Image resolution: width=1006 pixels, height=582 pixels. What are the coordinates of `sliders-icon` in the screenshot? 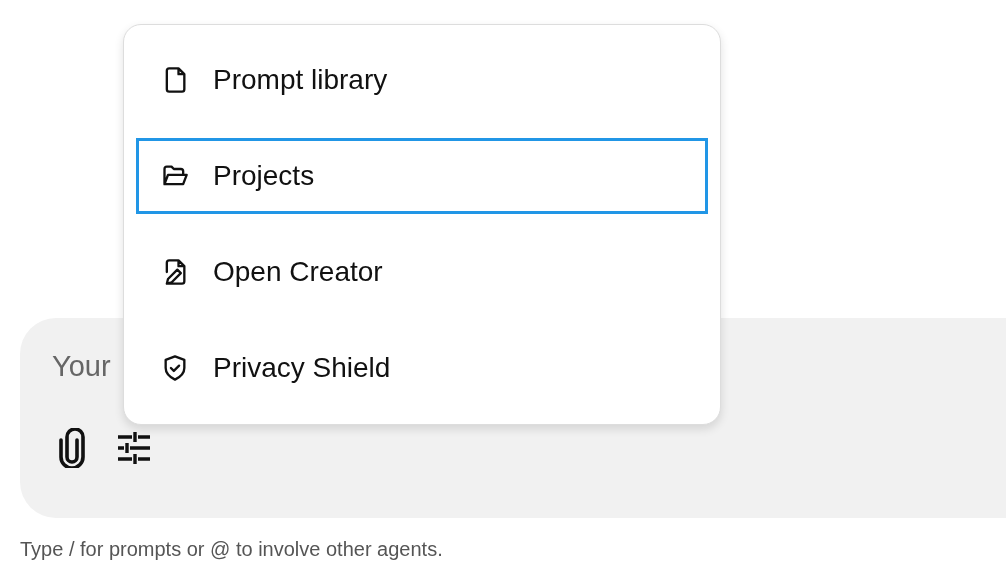 It's located at (134, 448).